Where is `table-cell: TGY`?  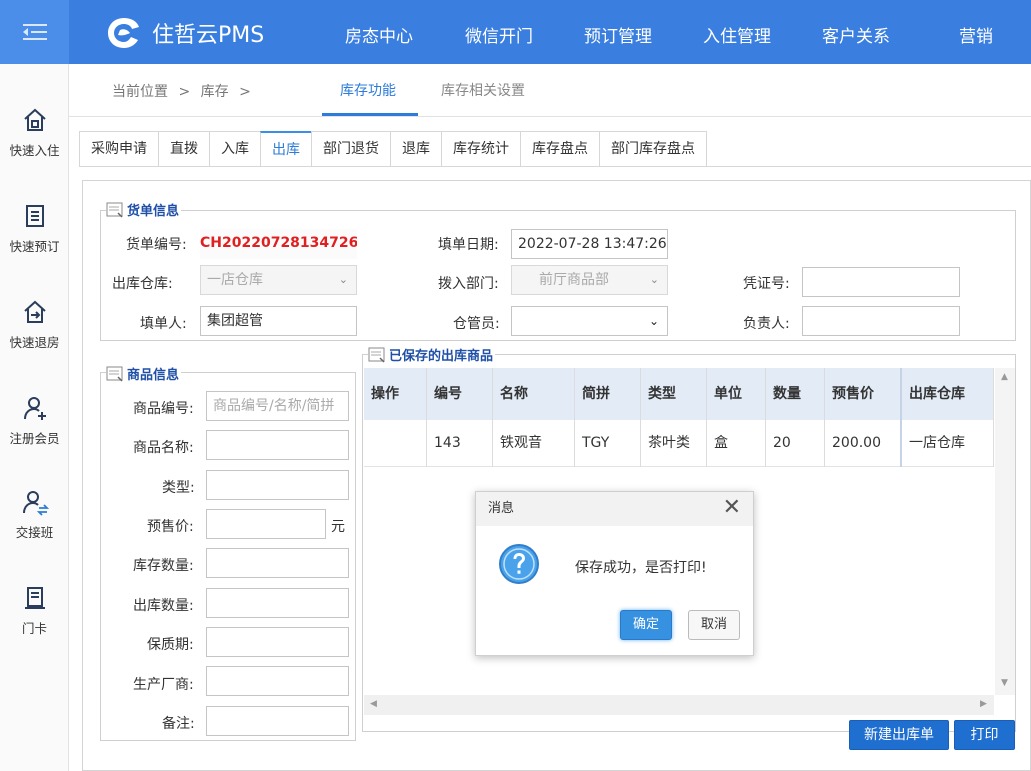 table-cell: TGY is located at coordinates (608, 443).